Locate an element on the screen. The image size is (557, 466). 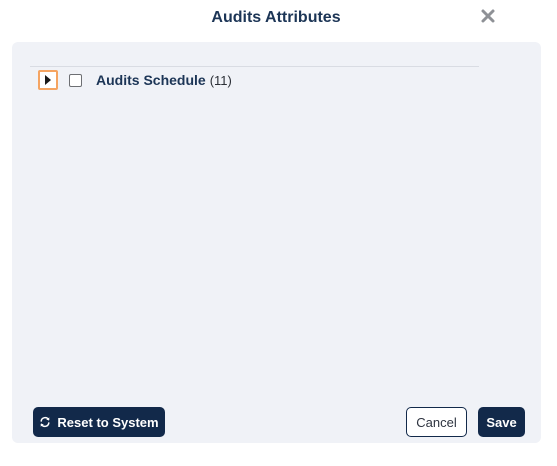
reset-label: Reset to System is located at coordinates (108, 422).